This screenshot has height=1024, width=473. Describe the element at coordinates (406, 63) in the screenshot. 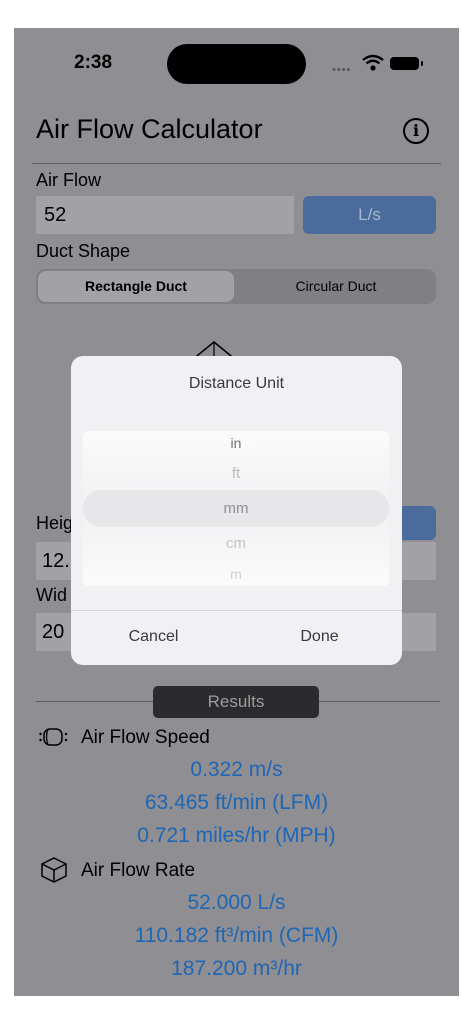

I see `battery-icon` at that location.